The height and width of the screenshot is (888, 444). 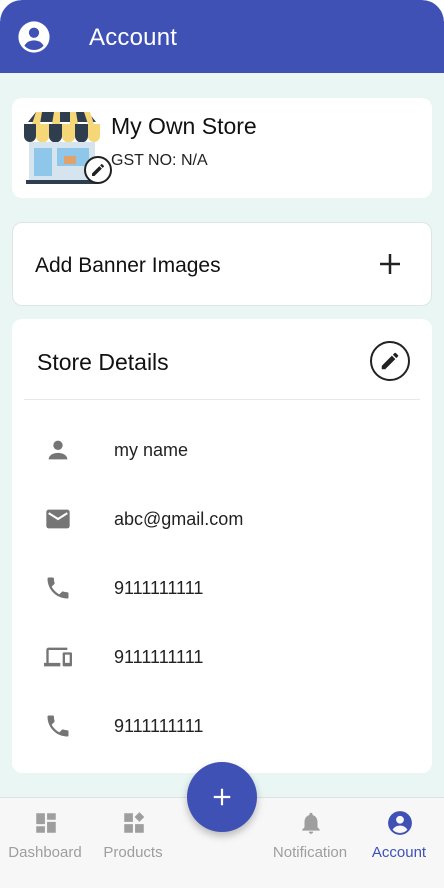 I want to click on products-icon, so click(x=134, y=822).